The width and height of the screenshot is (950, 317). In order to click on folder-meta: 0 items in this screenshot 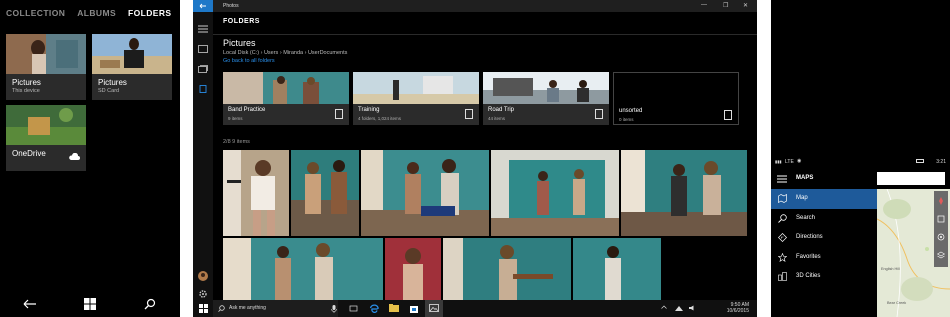, I will do `click(626, 119)`.